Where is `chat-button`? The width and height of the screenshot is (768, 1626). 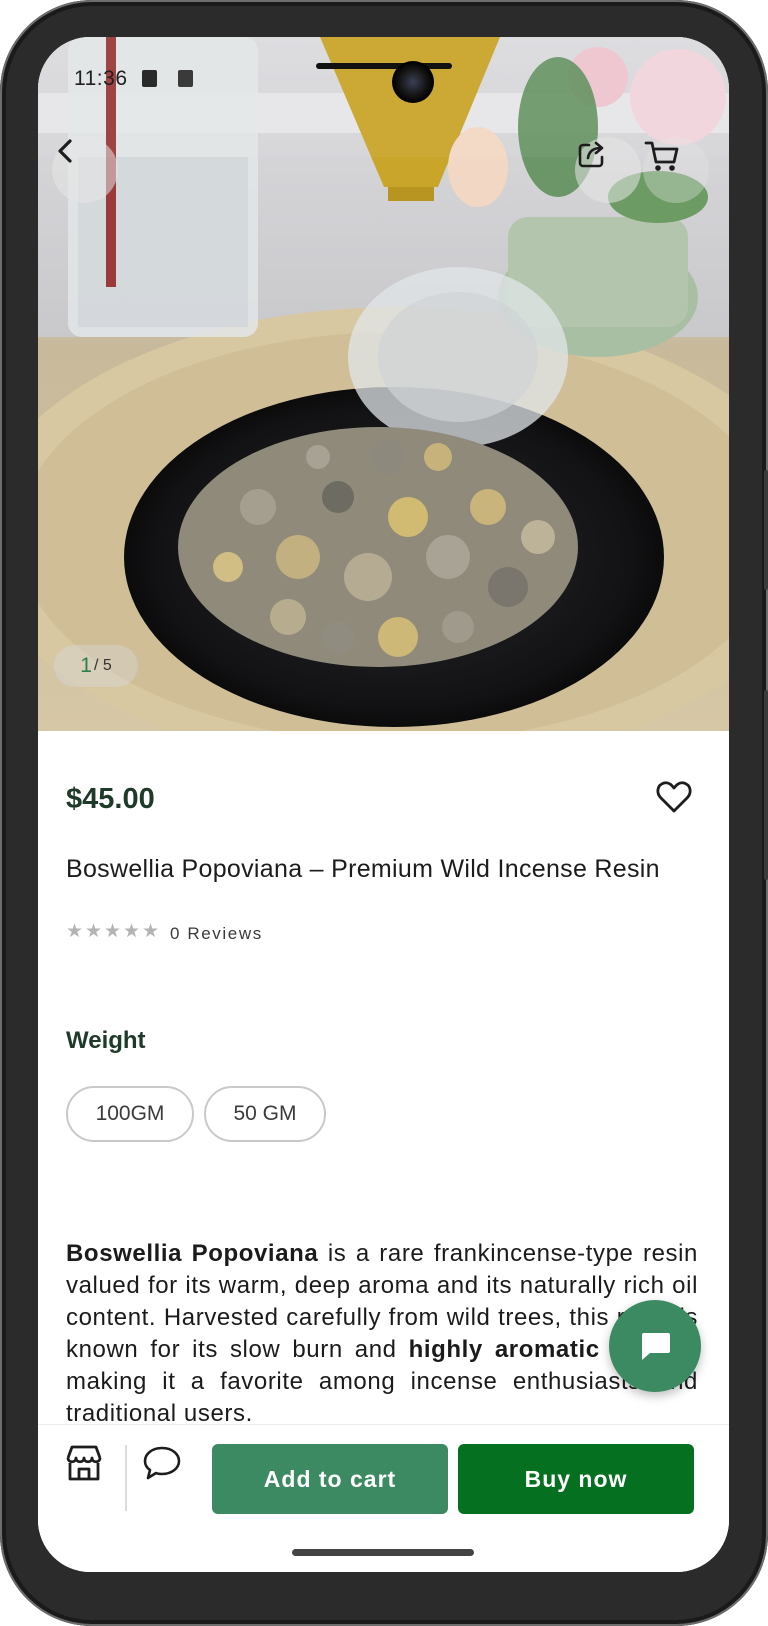 chat-button is located at coordinates (162, 1463).